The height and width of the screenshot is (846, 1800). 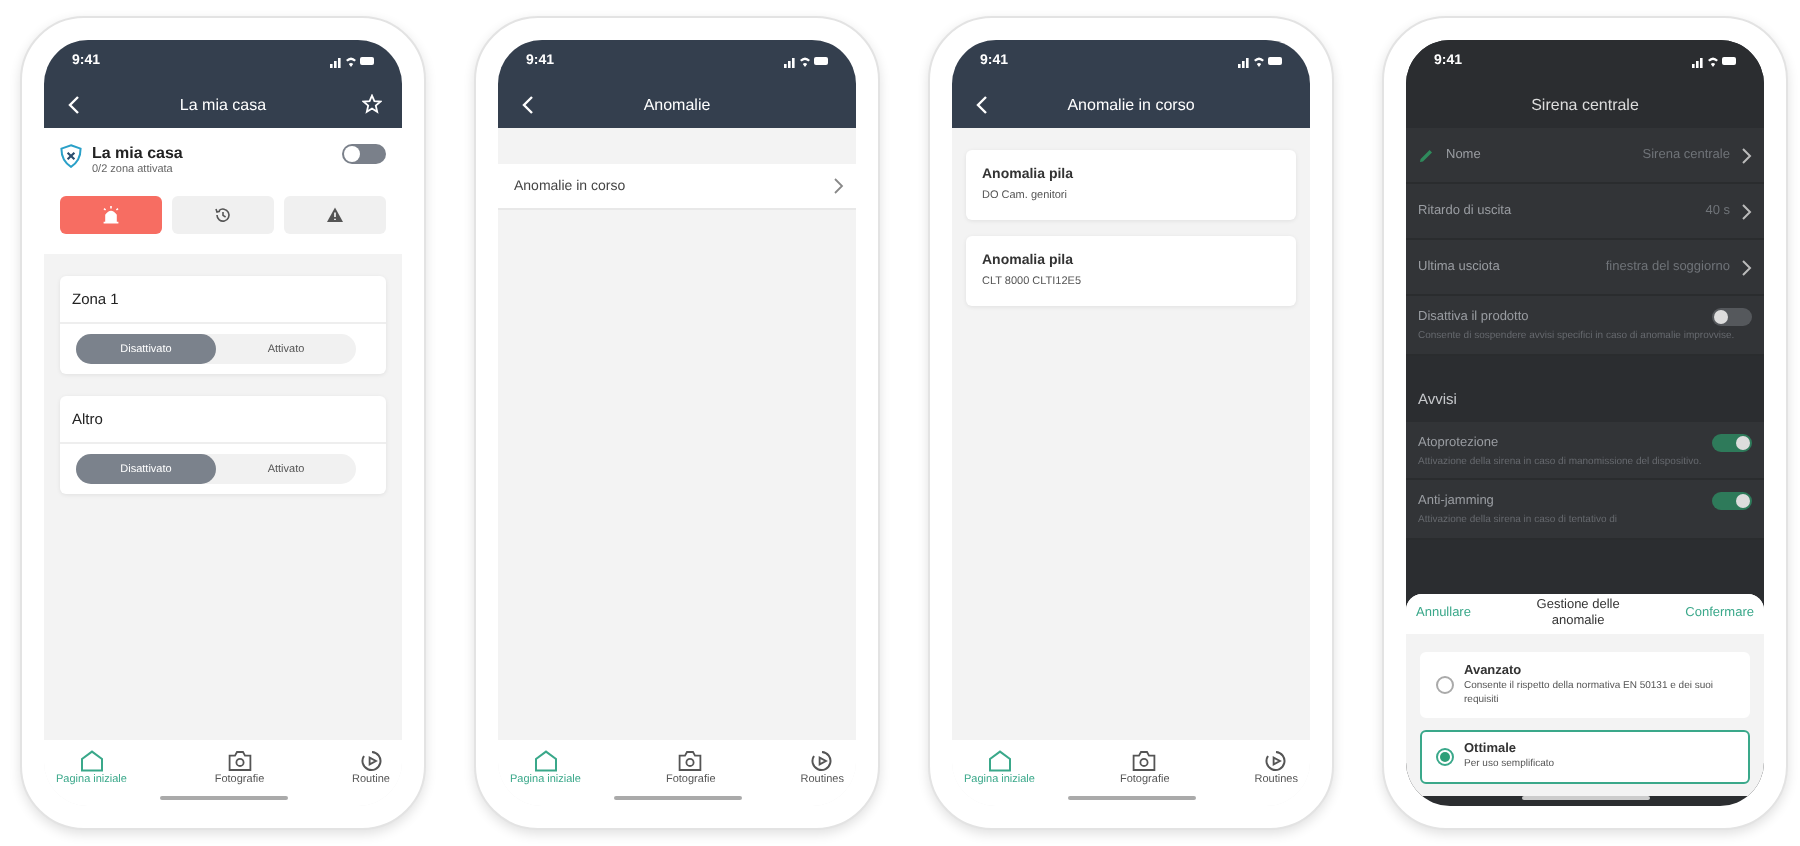 I want to click on home-name: La mia casa, so click(x=138, y=153).